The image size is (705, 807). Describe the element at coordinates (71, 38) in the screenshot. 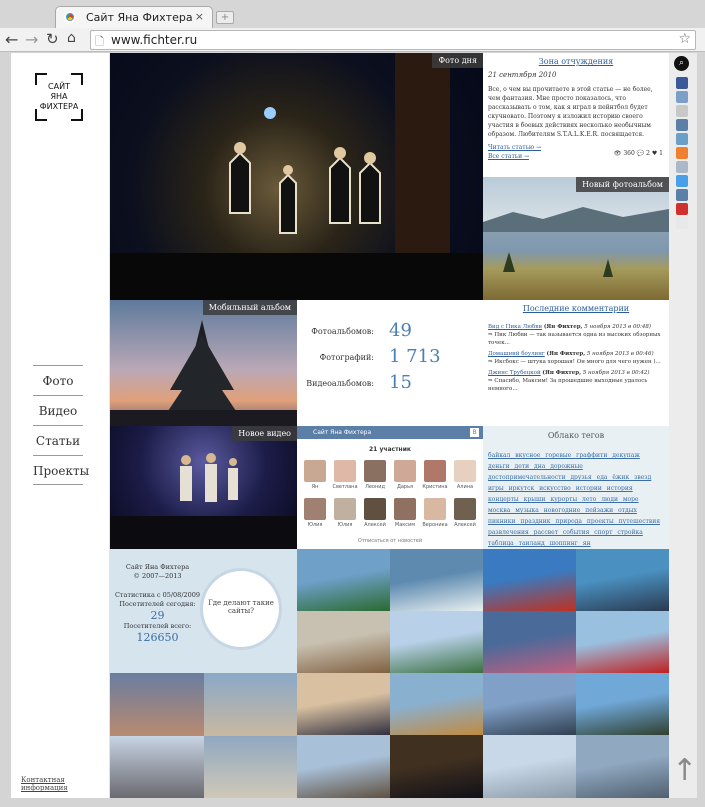

I see `home-icon: ⌂` at that location.